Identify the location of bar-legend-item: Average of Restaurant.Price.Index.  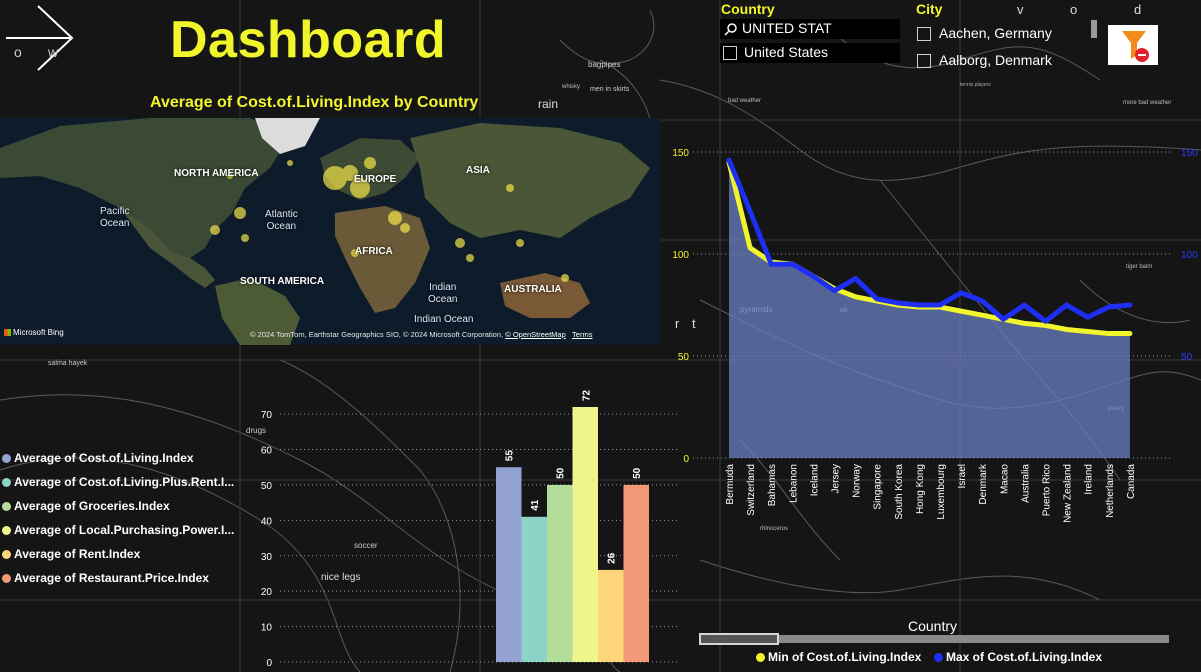
(105, 578).